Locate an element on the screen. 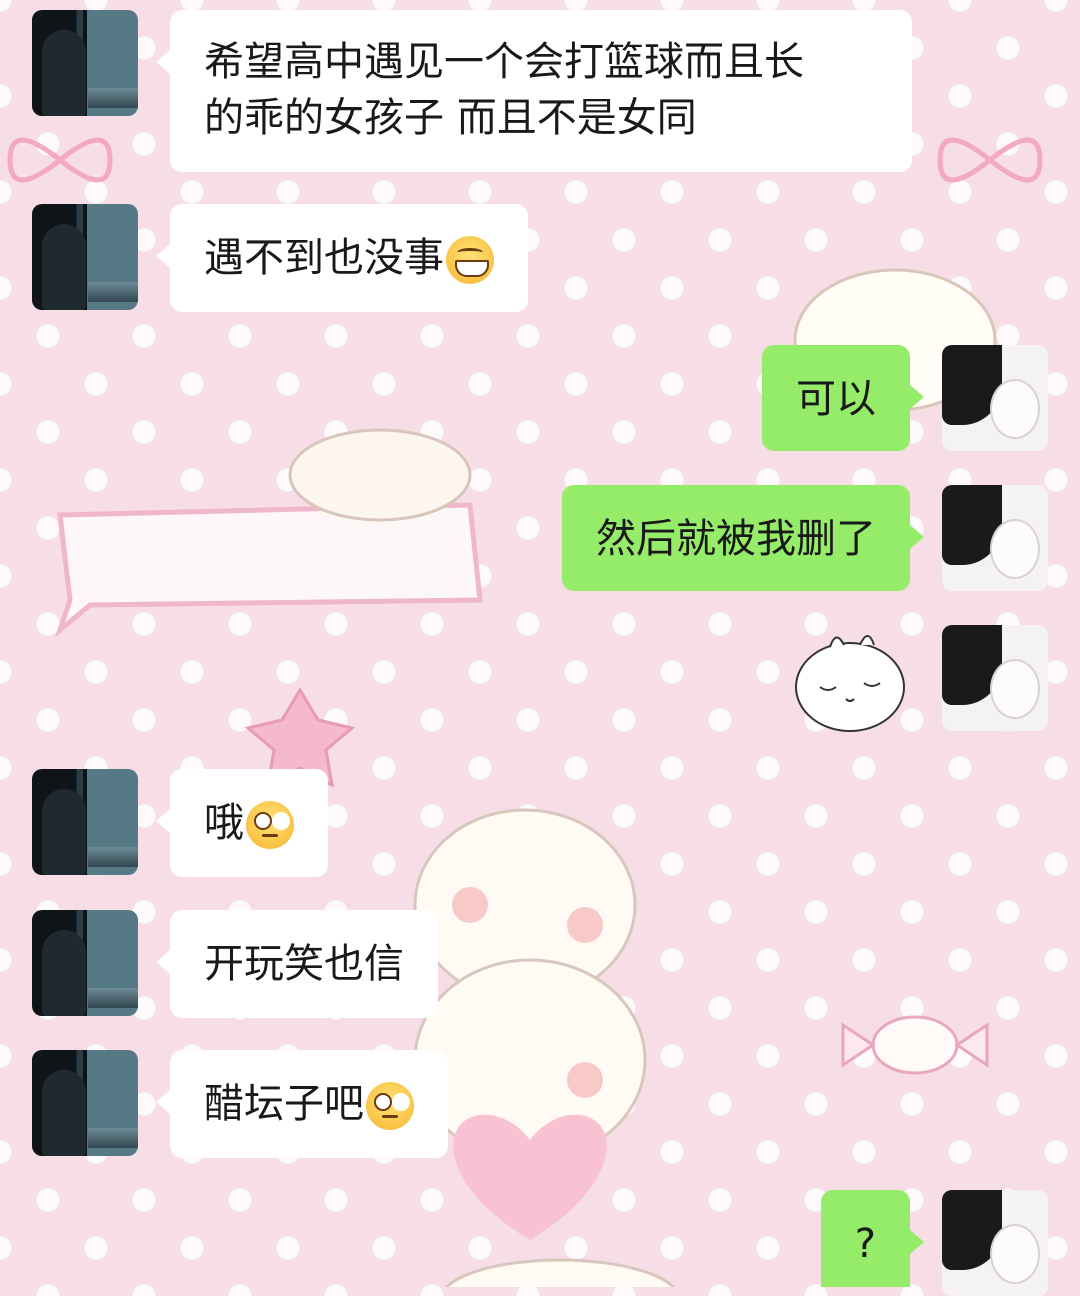 The image size is (1080, 1296). message-text: 可以 is located at coordinates (836, 399).